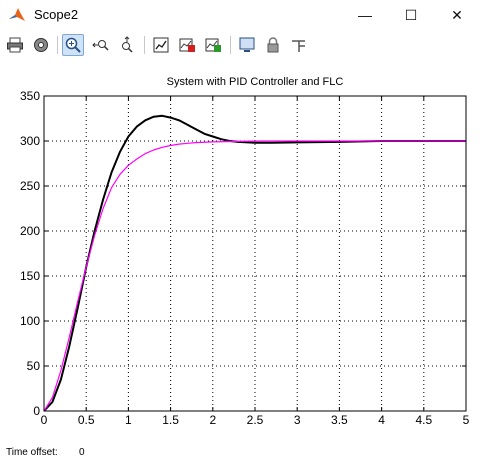 The image size is (480, 463). What do you see at coordinates (36, 411) in the screenshot?
I see `y-tick-label: 0` at bounding box center [36, 411].